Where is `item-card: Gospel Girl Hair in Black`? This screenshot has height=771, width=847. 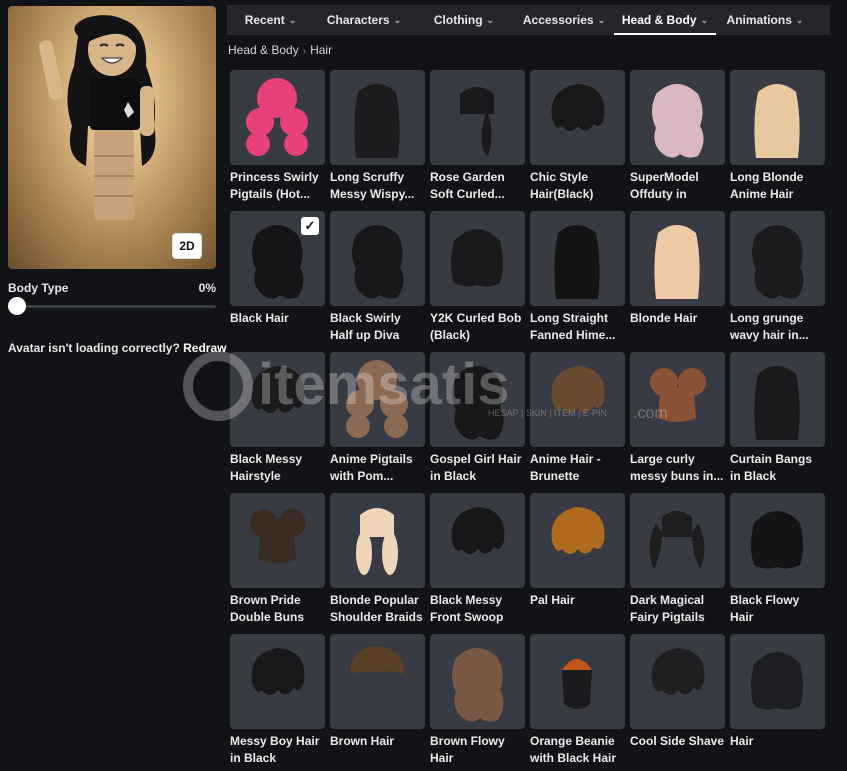
item-card: Gospel Girl Hair in Black is located at coordinates (477, 418).